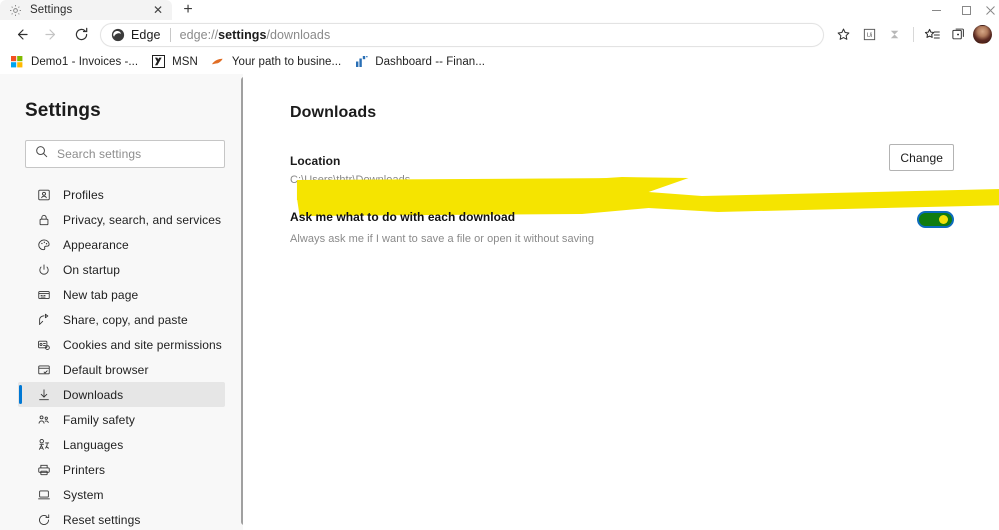 The height and width of the screenshot is (530, 999). Describe the element at coordinates (41, 154) in the screenshot. I see `search-icon` at that location.